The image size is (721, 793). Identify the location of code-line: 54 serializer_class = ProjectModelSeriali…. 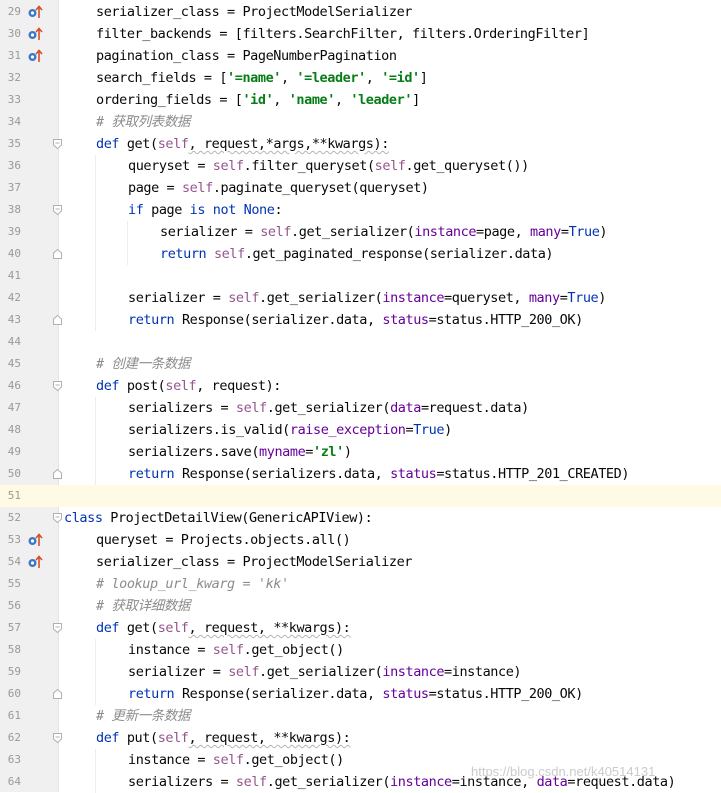
(360, 562).